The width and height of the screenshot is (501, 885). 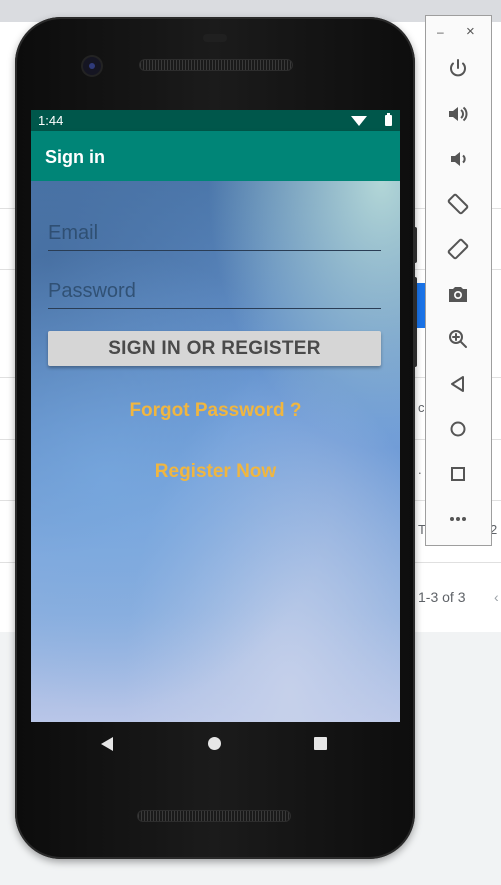 What do you see at coordinates (458, 294) in the screenshot?
I see `camera-icon` at bounding box center [458, 294].